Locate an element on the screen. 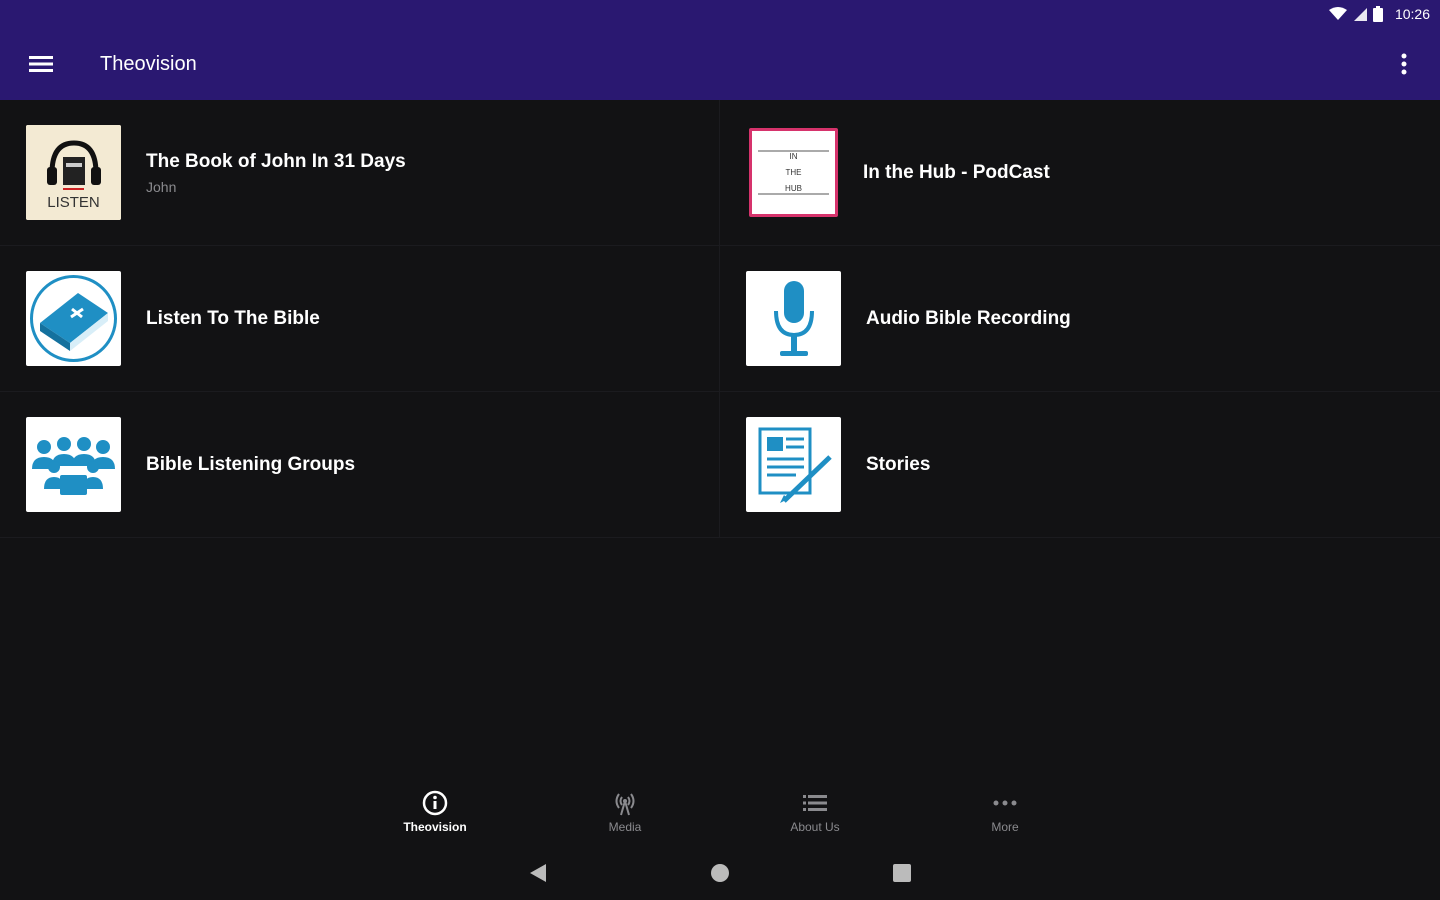  system-navigation-bar is located at coordinates (720, 873).